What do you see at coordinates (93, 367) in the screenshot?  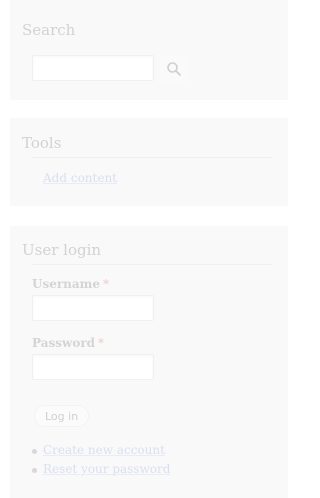 I see `password-field` at bounding box center [93, 367].